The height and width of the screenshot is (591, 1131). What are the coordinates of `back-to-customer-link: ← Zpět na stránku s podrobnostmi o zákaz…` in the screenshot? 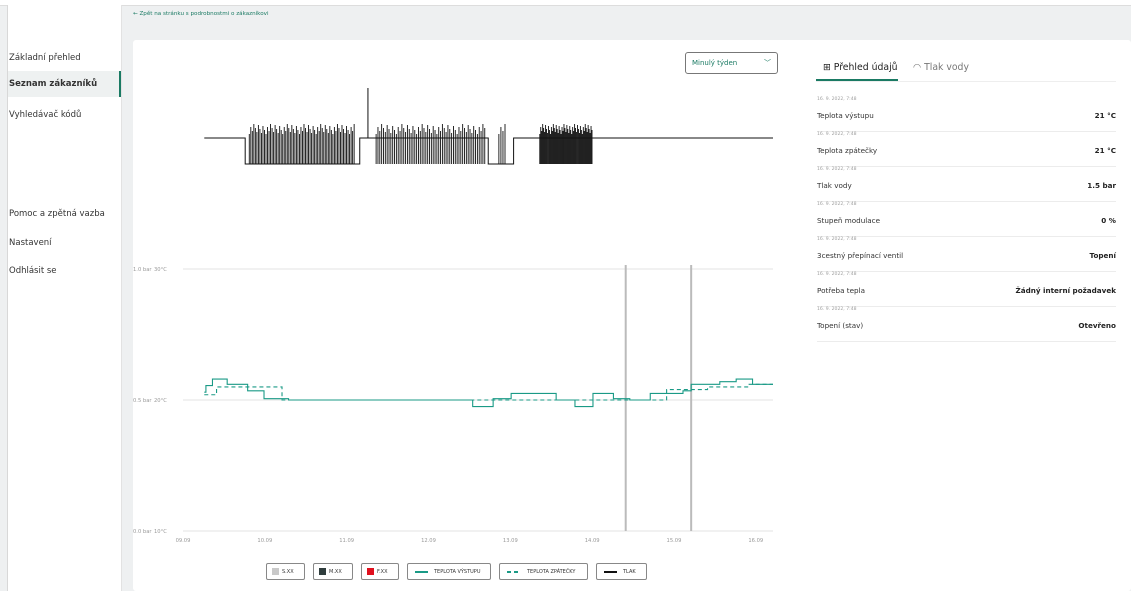 It's located at (201, 14).